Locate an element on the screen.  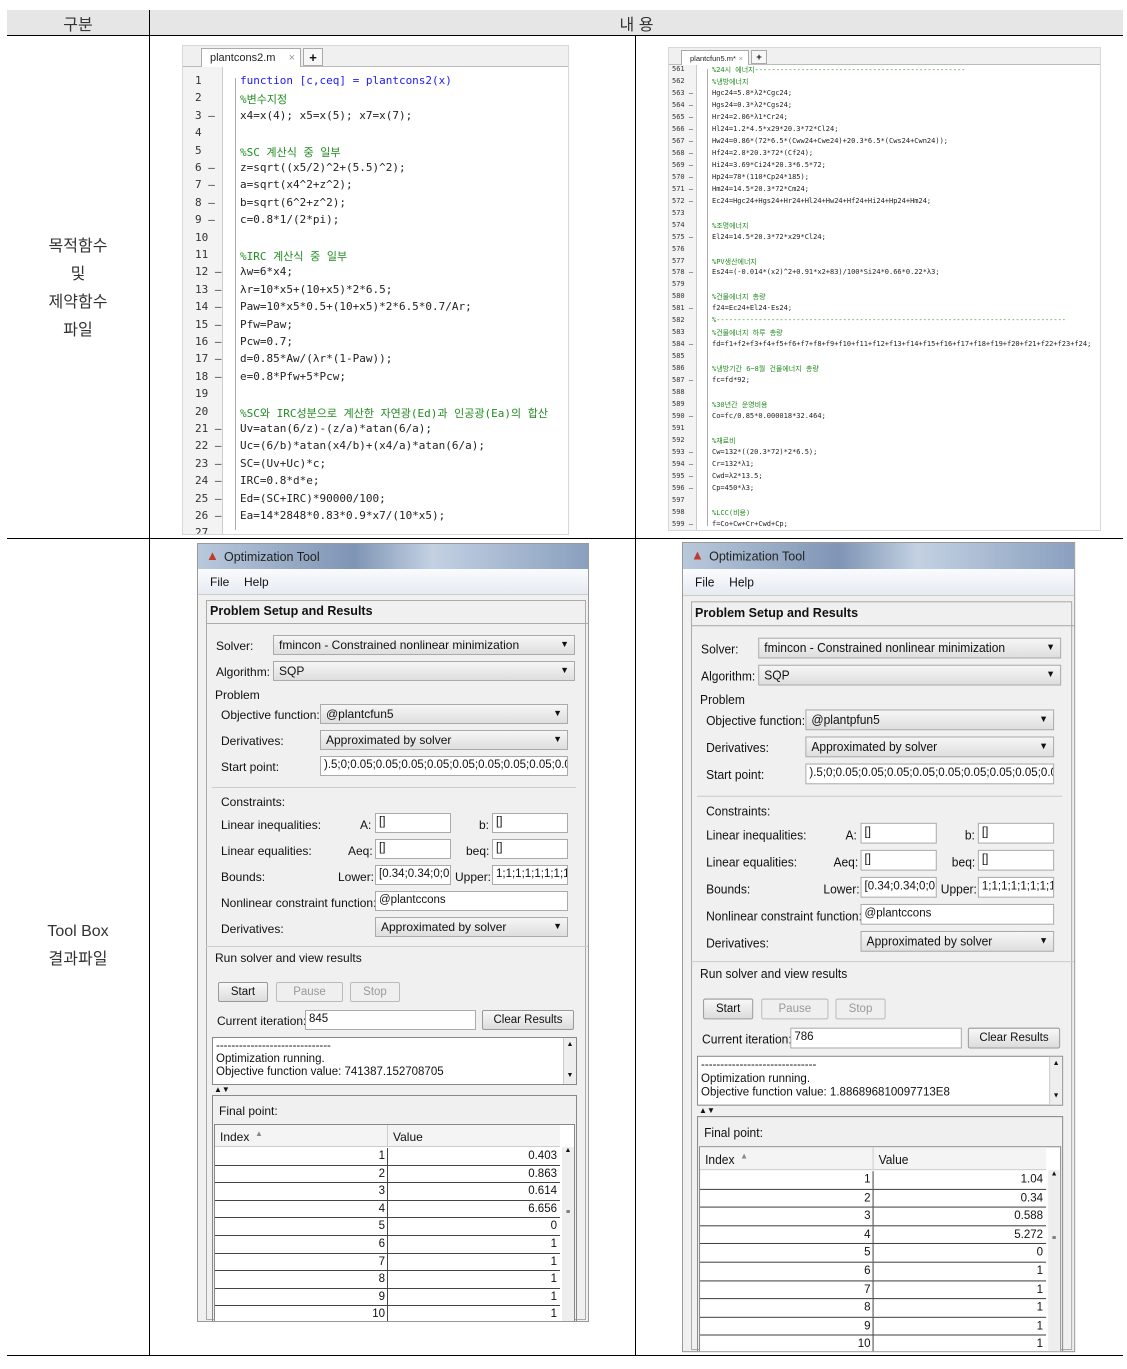
code-line: c=0.8*1/(2*pi); is located at coordinates (289, 219).